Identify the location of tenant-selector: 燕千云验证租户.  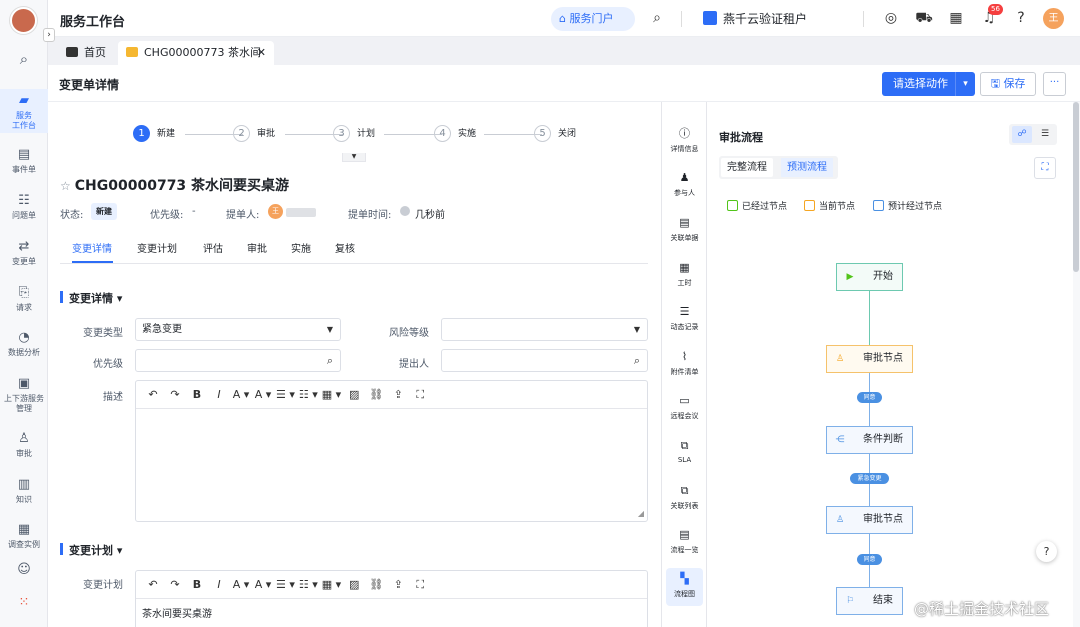
(755, 18).